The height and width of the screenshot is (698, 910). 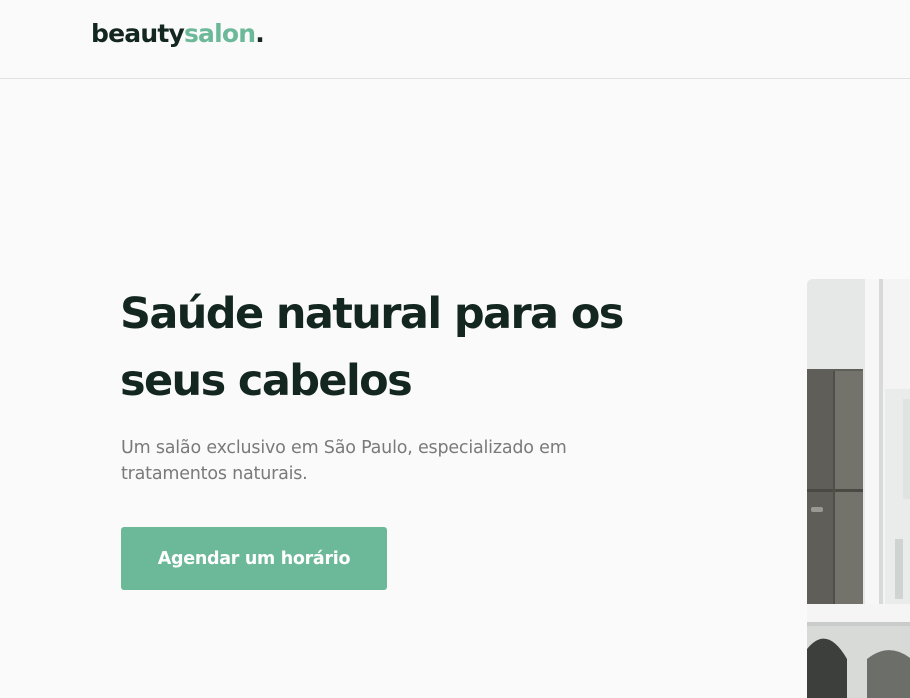 What do you see at coordinates (254, 558) in the screenshot?
I see `book-appointment-button: Agendar um horário` at bounding box center [254, 558].